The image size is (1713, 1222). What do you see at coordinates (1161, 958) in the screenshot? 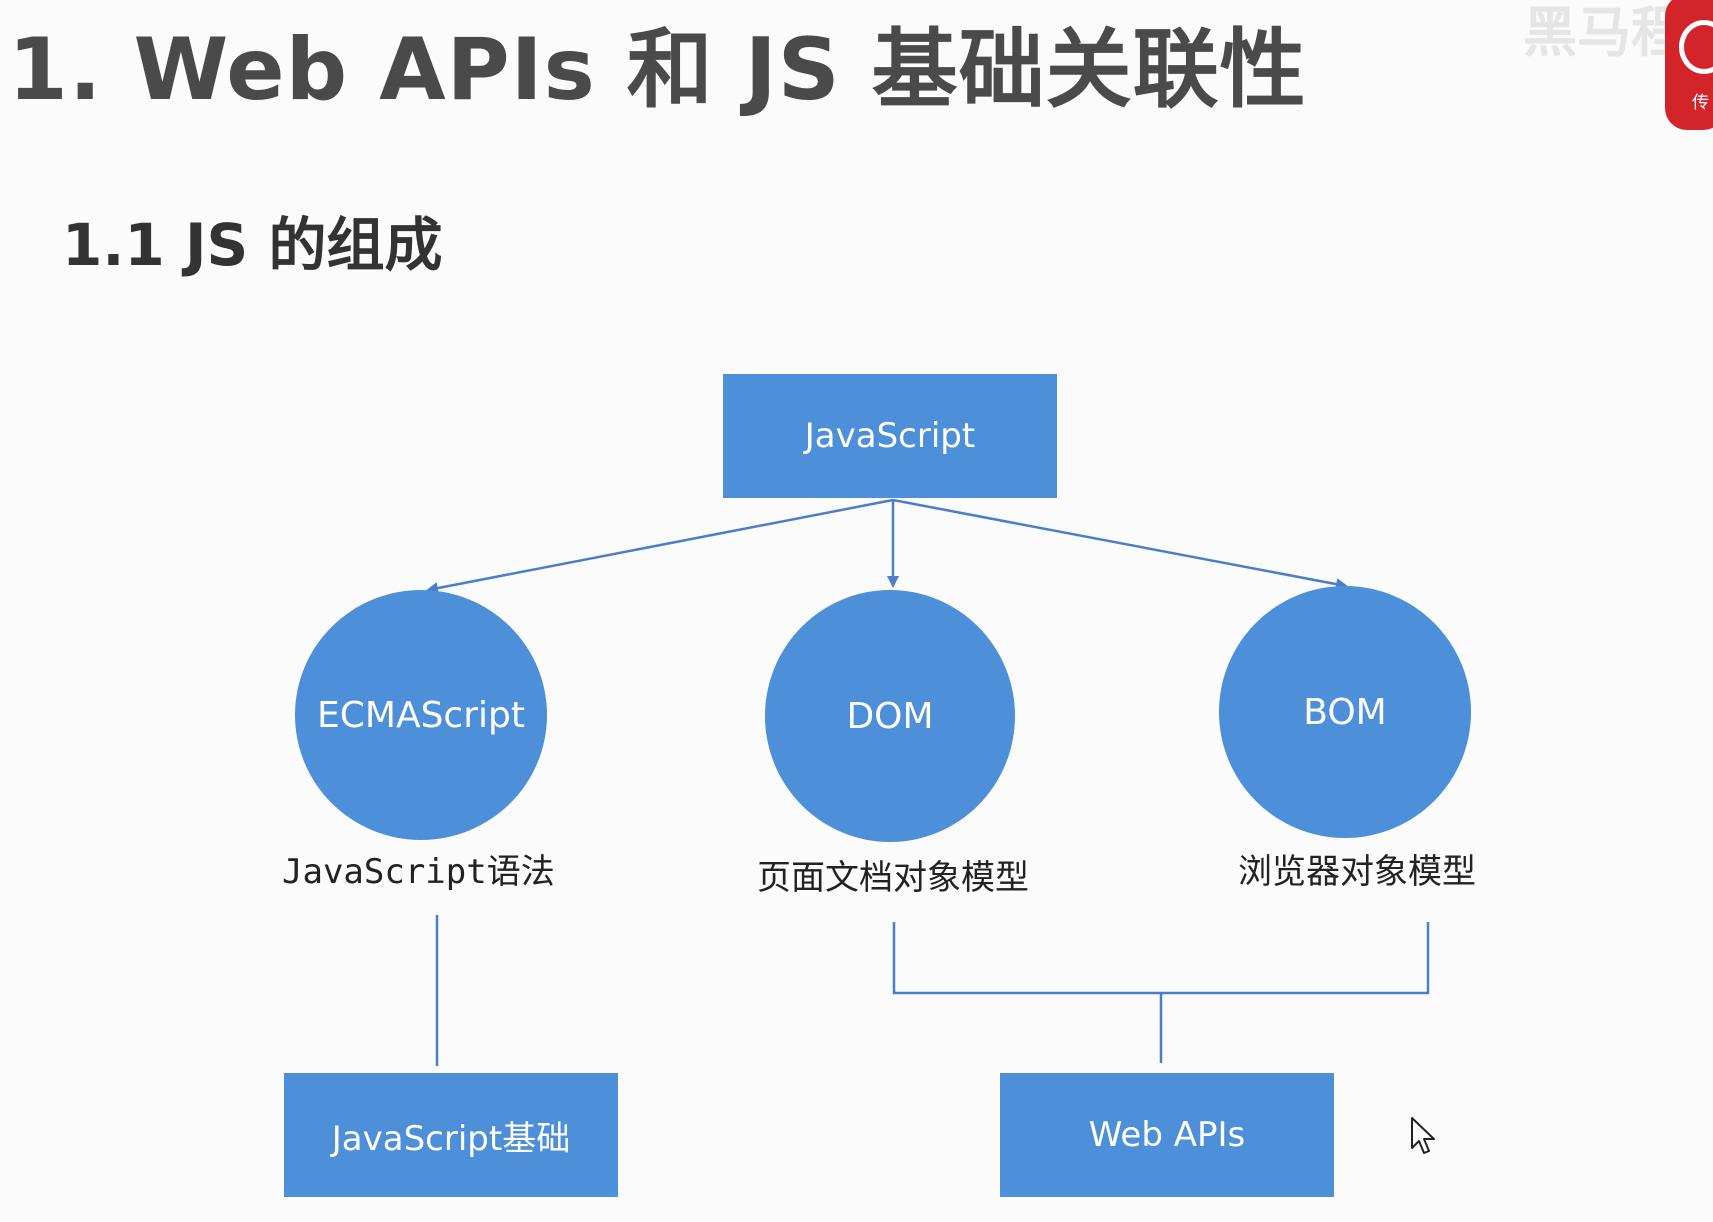
I see `bracket-dom-bom` at bounding box center [1161, 958].